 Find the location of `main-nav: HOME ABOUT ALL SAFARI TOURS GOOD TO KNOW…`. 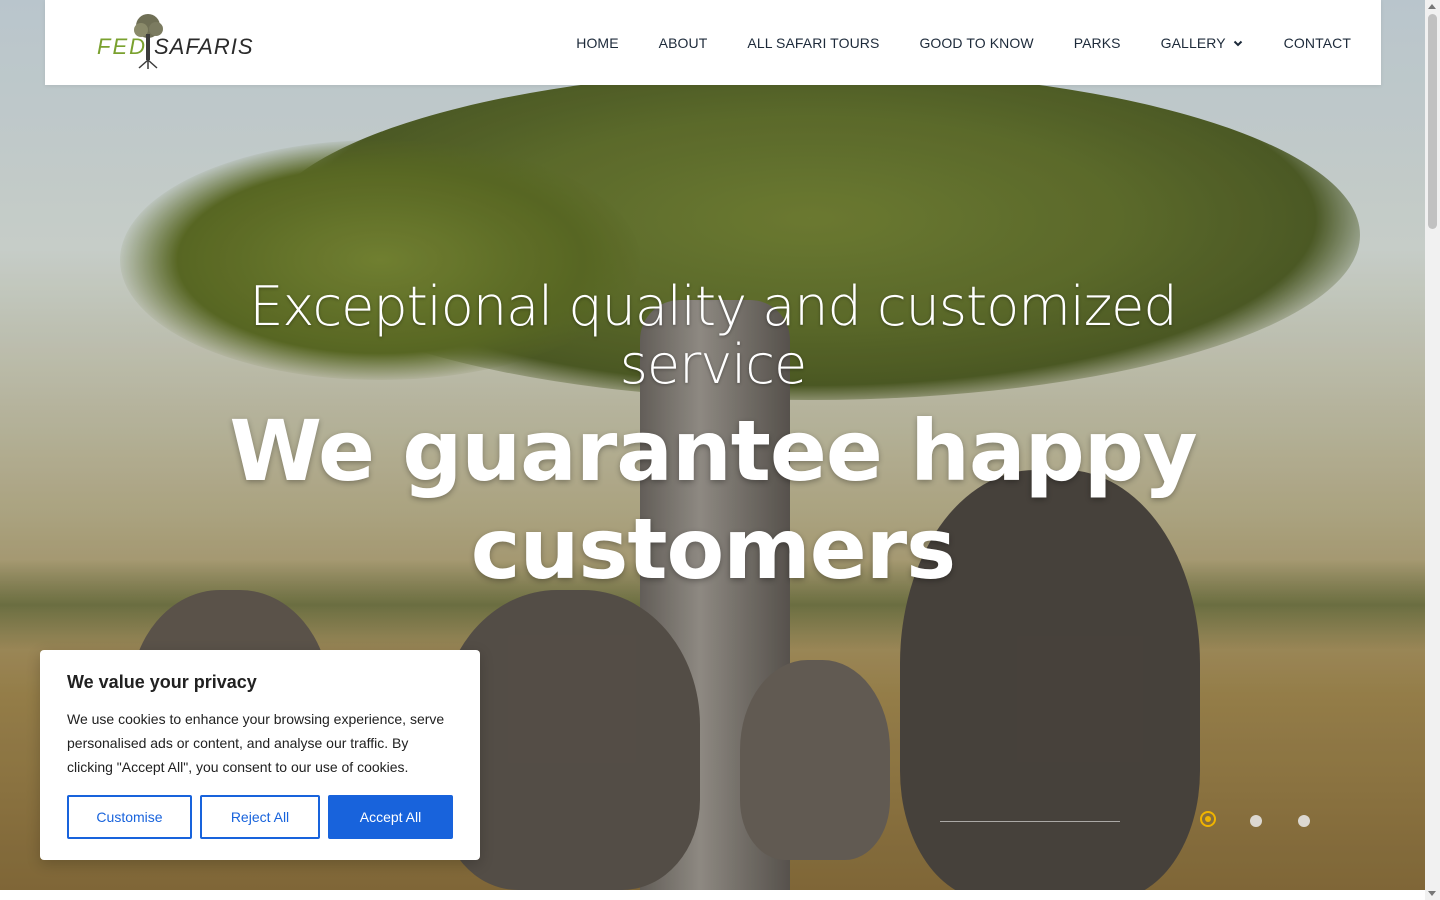

main-nav: HOME ABOUT ALL SAFARI TOURS GOOD TO KNOW… is located at coordinates (963, 42).